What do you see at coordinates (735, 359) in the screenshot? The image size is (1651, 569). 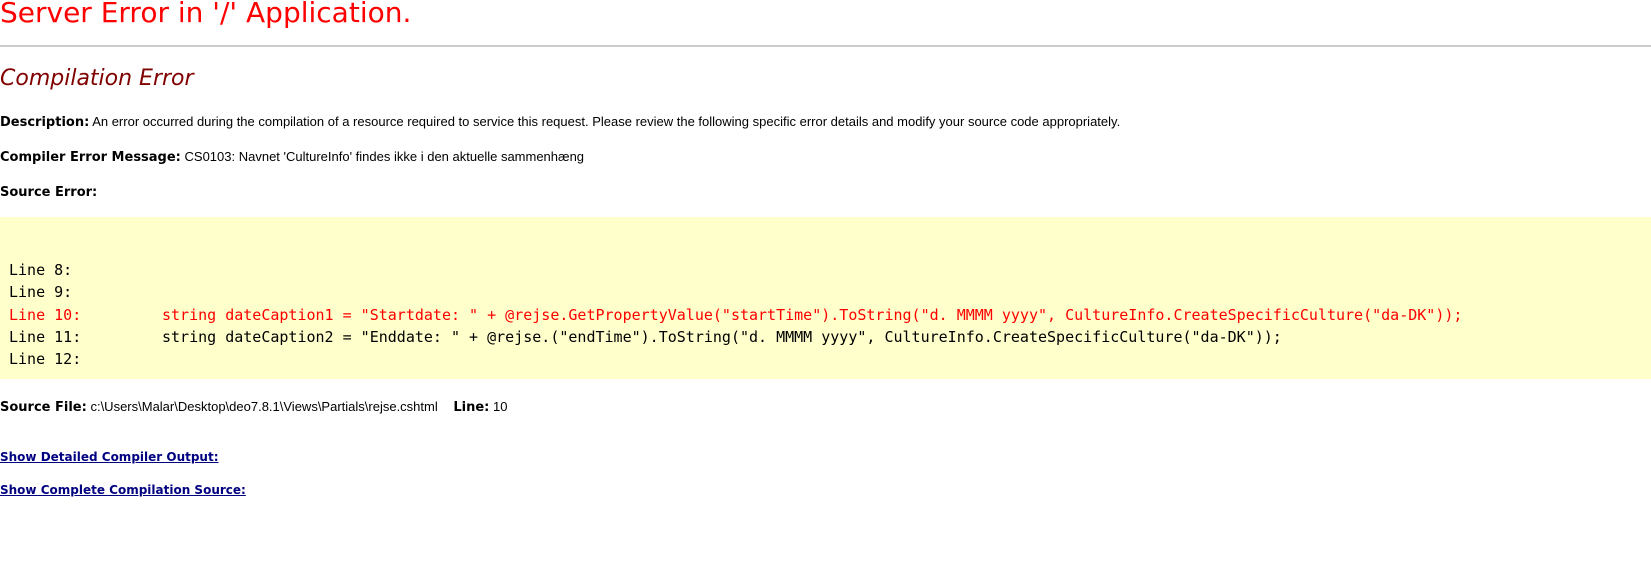 I see `code-line-12: Line 12:` at bounding box center [735, 359].